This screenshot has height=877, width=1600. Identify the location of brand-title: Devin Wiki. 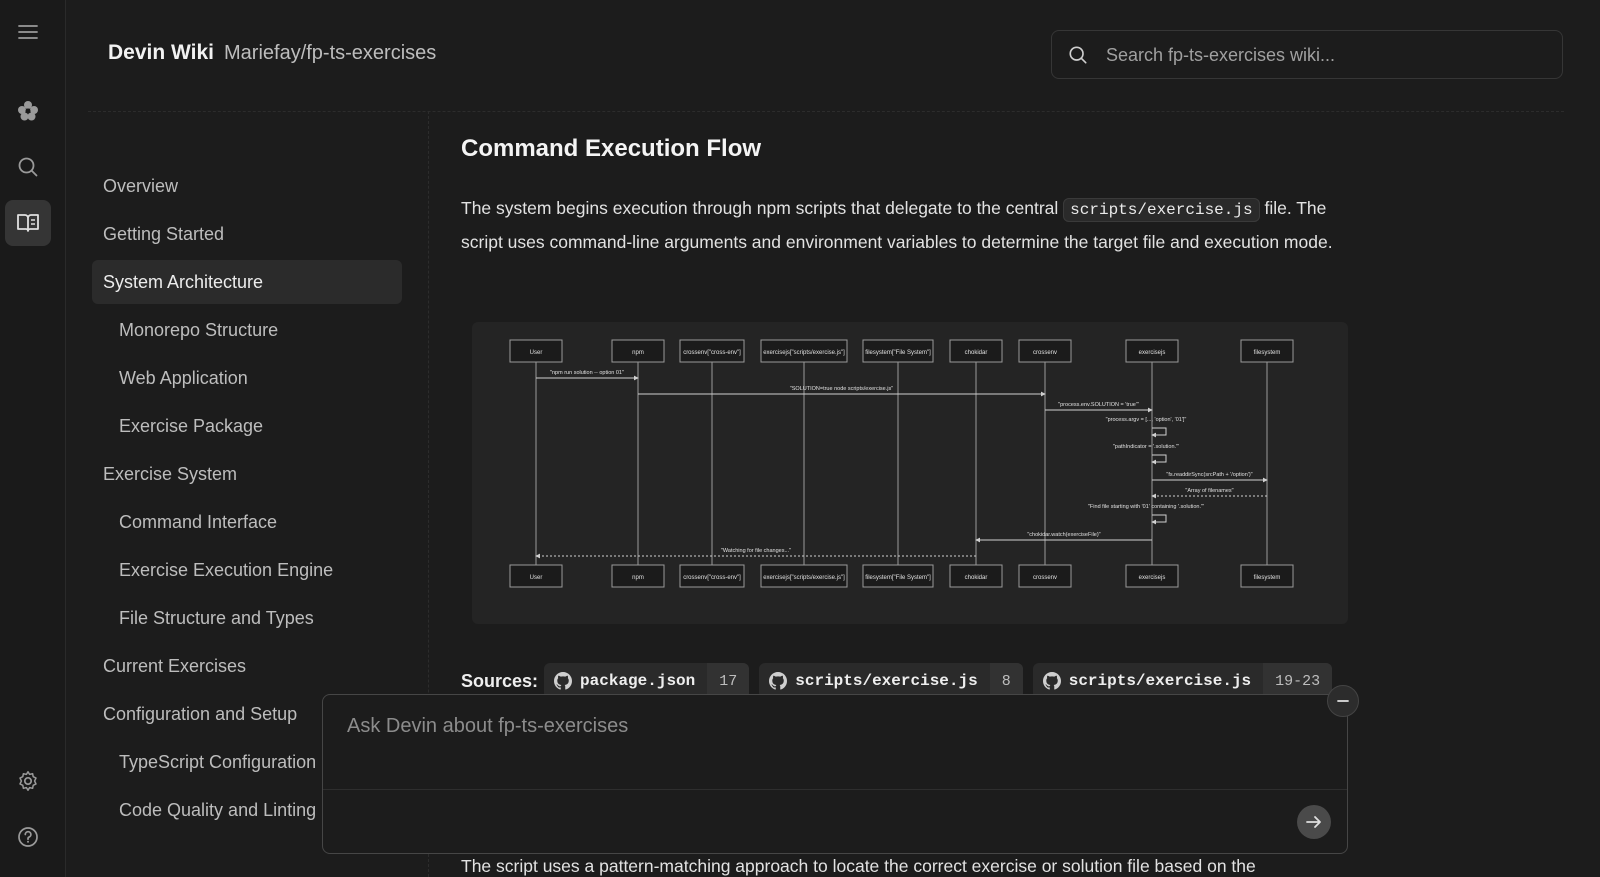
(161, 53).